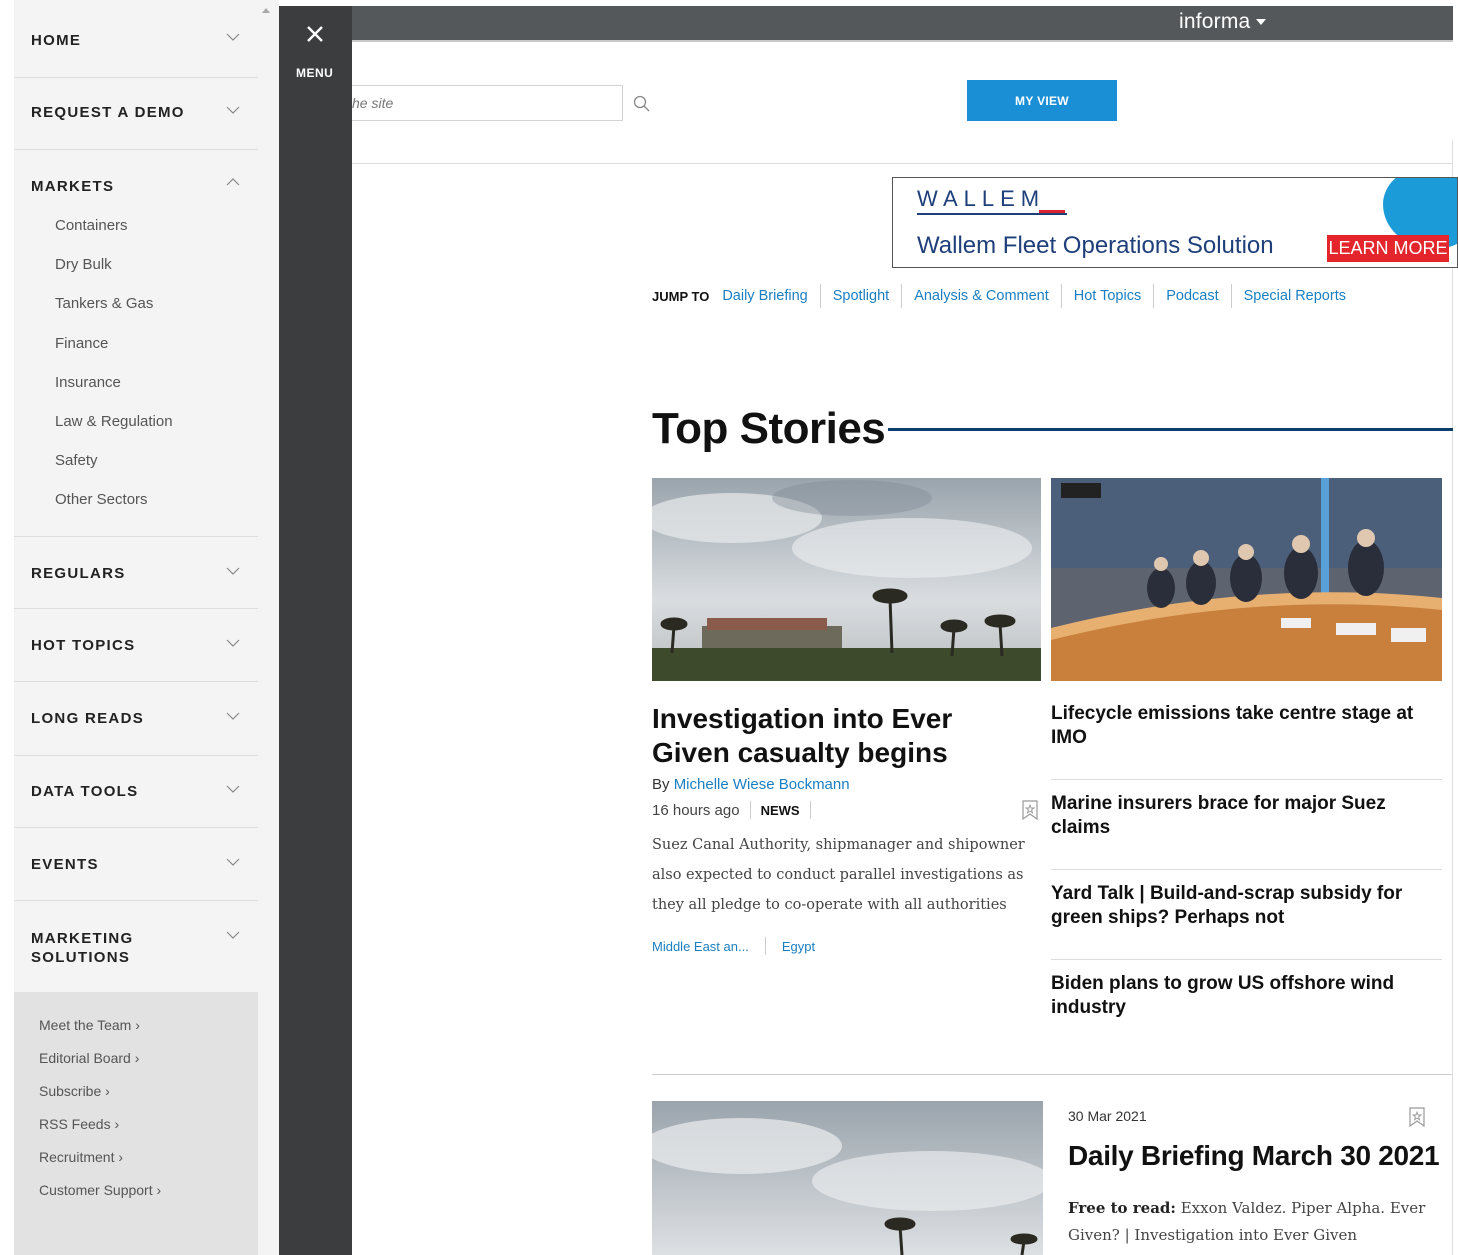  I want to click on sidebar-item-label: EVENTS, so click(65, 864).